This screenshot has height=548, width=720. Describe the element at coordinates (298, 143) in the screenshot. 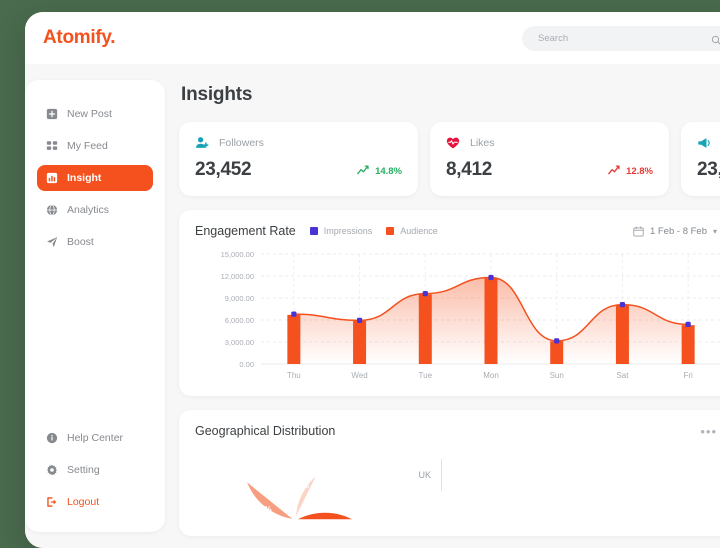

I see `stat-header: Followers` at that location.